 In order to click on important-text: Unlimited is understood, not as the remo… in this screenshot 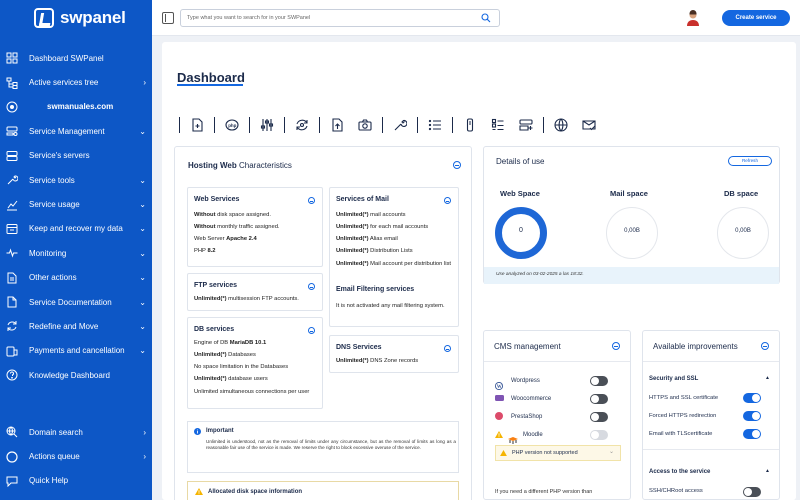, I will do `click(331, 445)`.